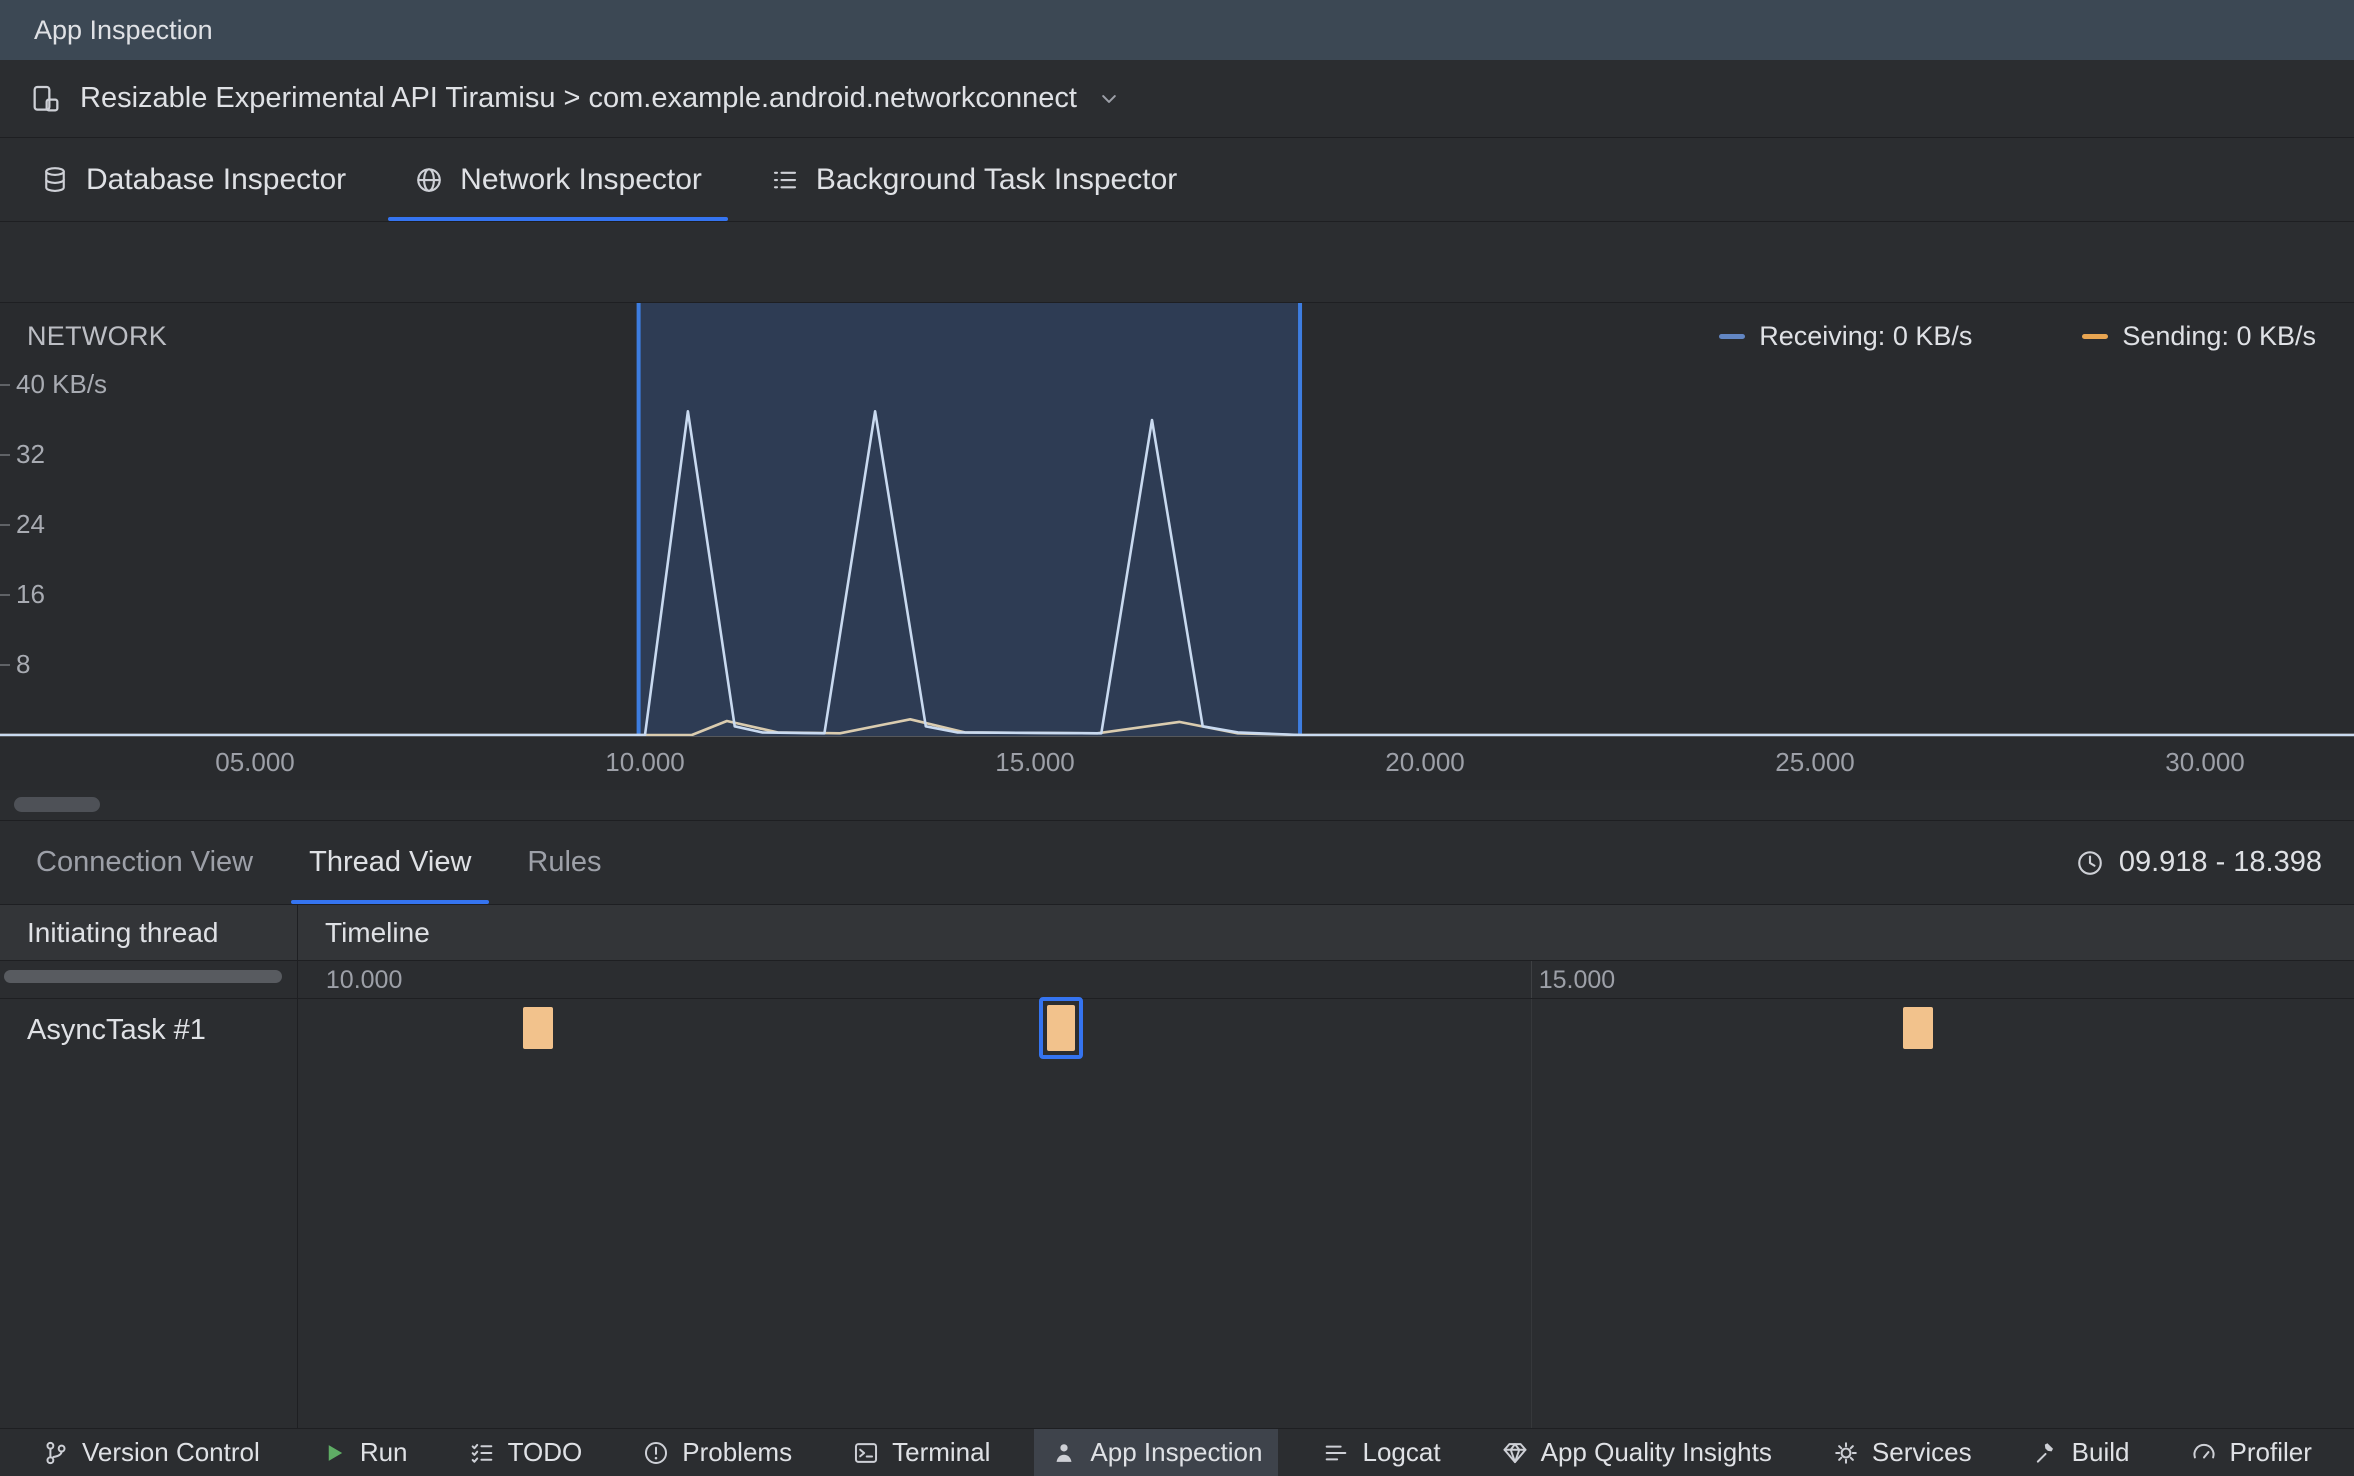 The height and width of the screenshot is (1476, 2354). What do you see at coordinates (2220, 862) in the screenshot?
I see `time-range-label: 09.918 - 18.398` at bounding box center [2220, 862].